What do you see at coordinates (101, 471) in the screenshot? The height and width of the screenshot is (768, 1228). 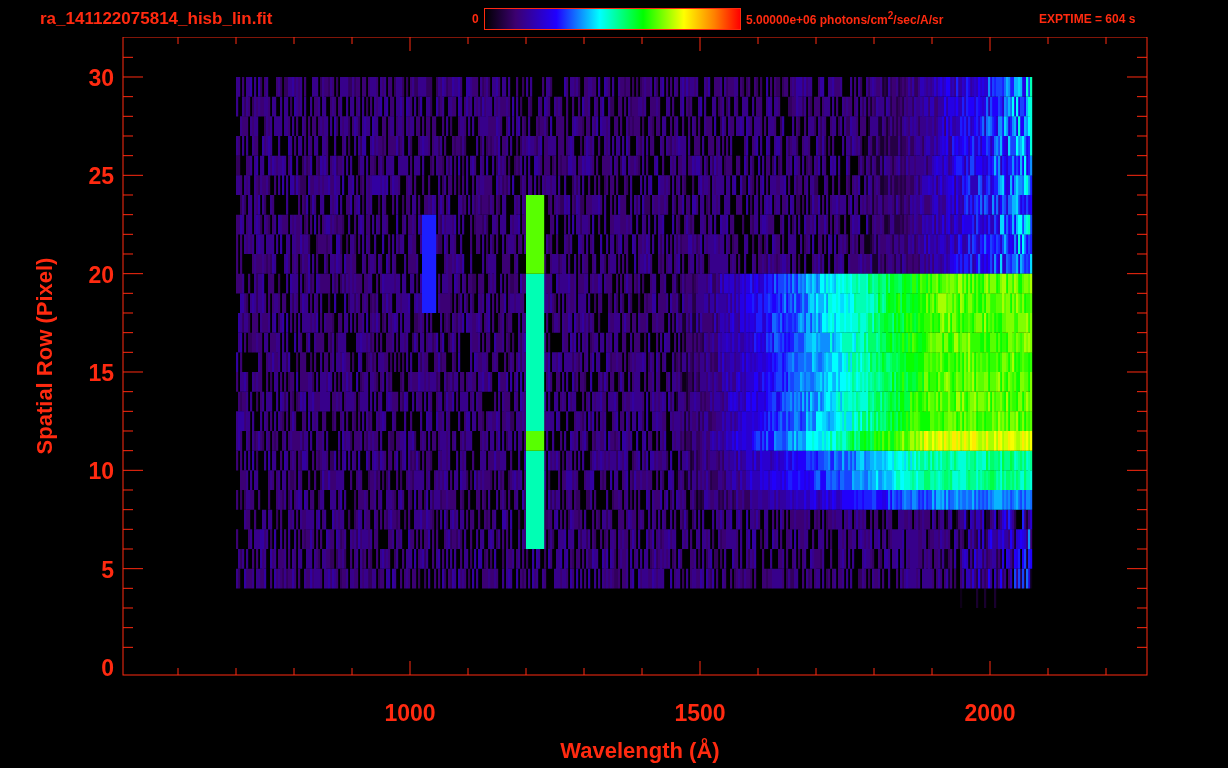 I see `y-tick-label: 10` at bounding box center [101, 471].